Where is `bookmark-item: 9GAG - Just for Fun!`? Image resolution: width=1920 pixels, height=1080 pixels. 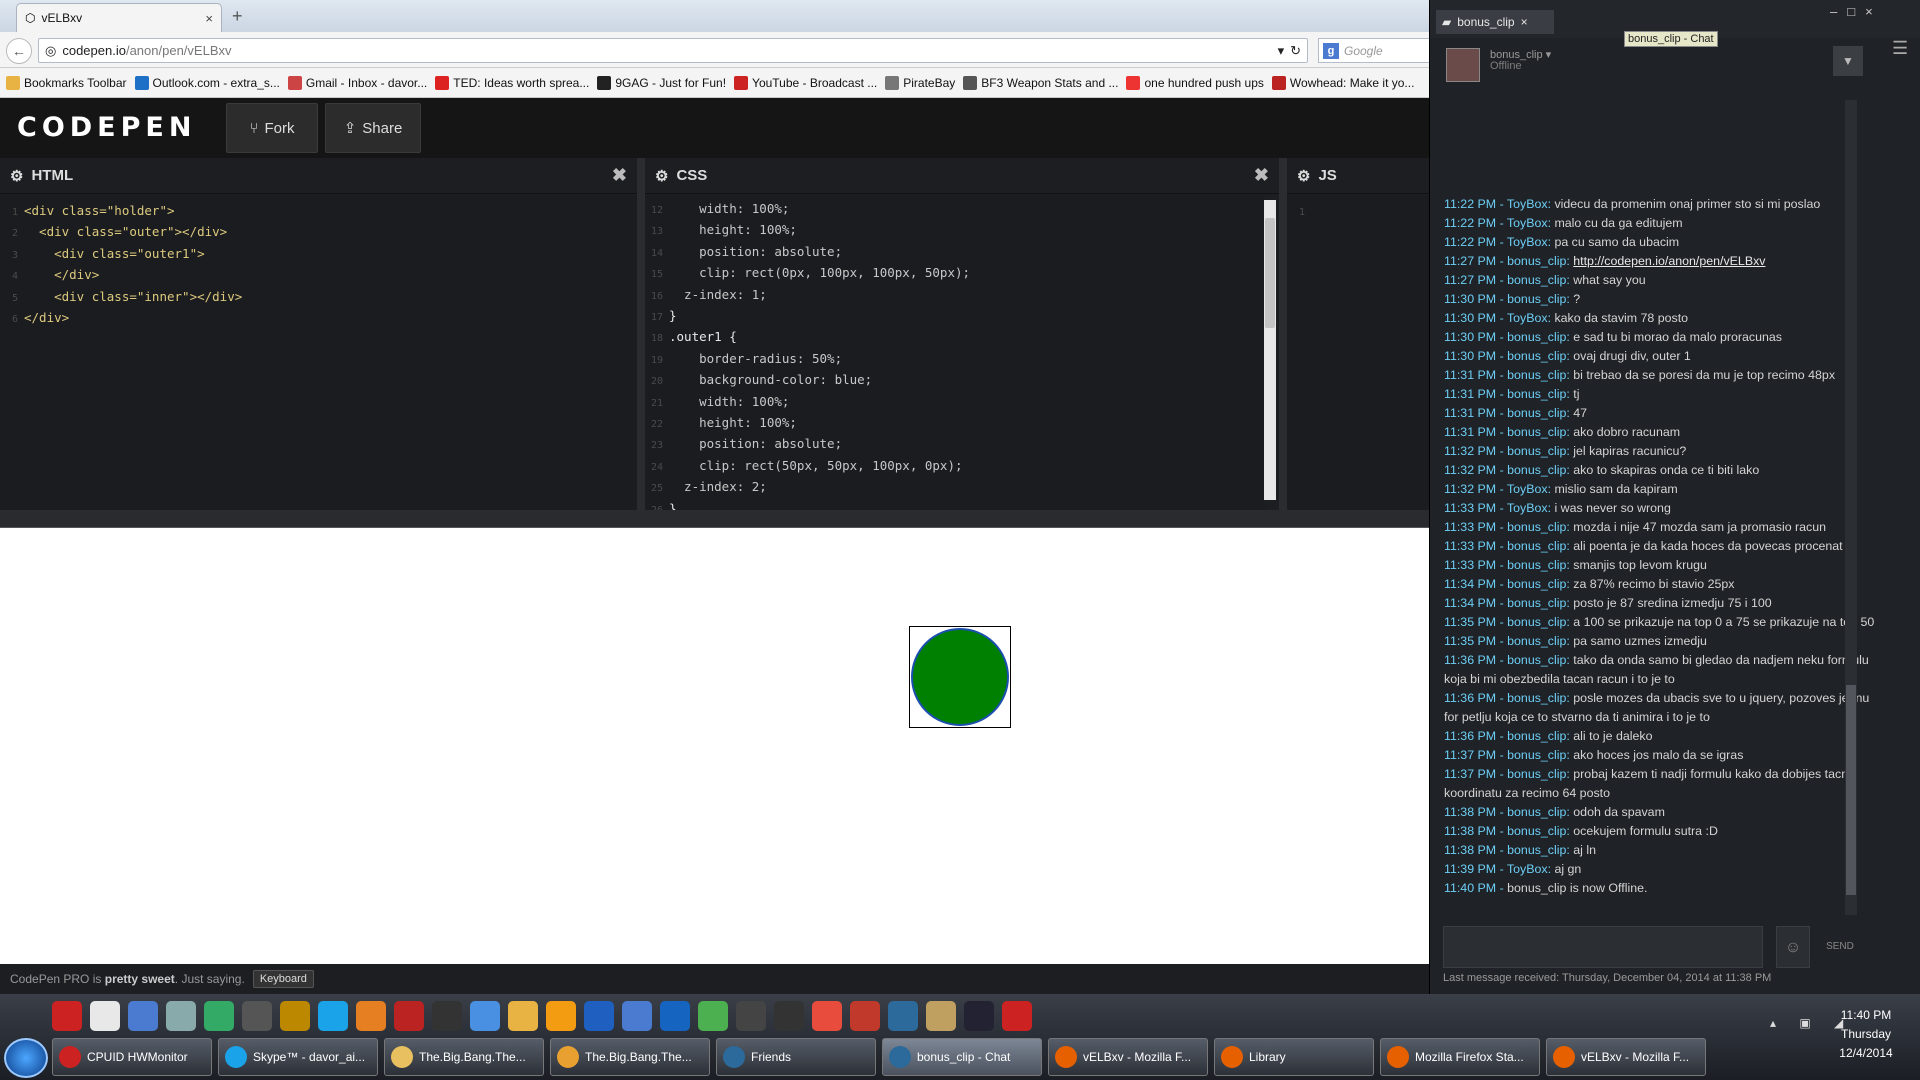 bookmark-item: 9GAG - Just for Fun! is located at coordinates (662, 82).